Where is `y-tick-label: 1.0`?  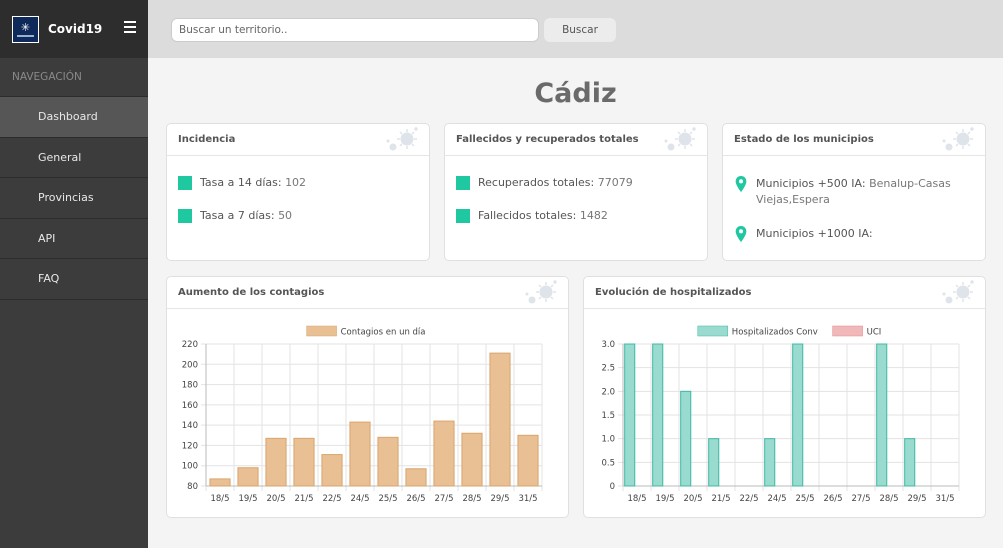
y-tick-label: 1.0 is located at coordinates (608, 440).